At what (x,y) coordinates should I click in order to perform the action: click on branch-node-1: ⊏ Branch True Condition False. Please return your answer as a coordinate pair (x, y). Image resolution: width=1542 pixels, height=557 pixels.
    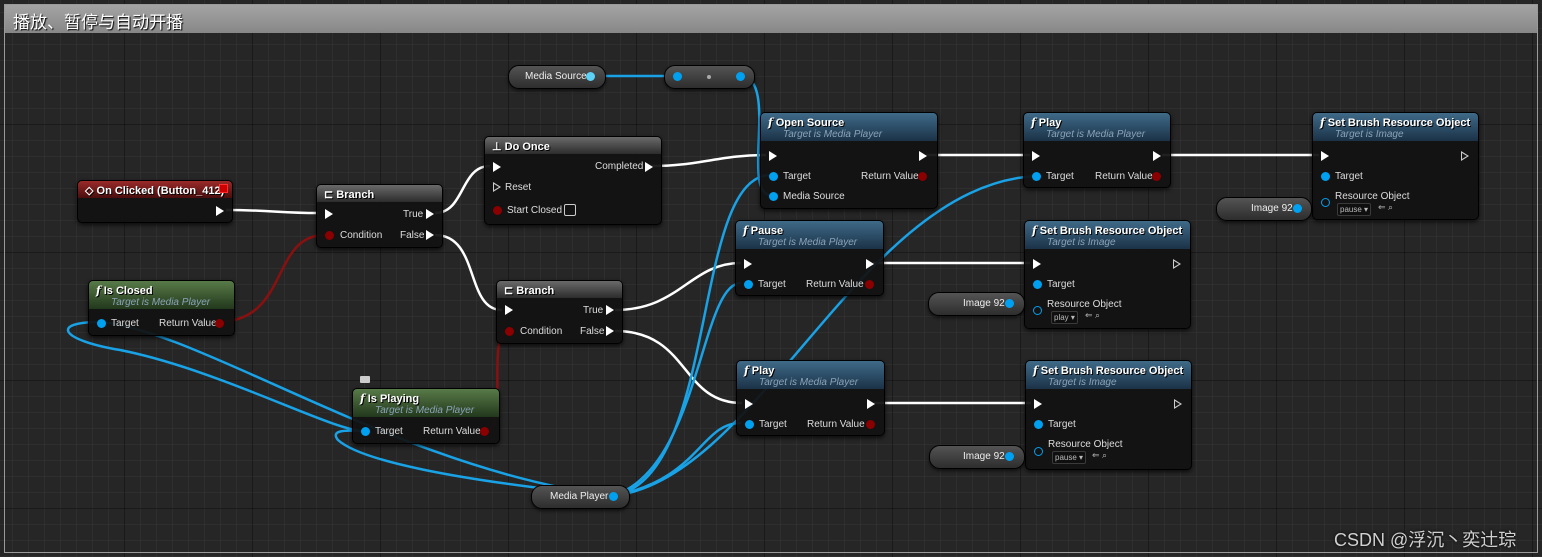
    Looking at the image, I should click on (379, 216).